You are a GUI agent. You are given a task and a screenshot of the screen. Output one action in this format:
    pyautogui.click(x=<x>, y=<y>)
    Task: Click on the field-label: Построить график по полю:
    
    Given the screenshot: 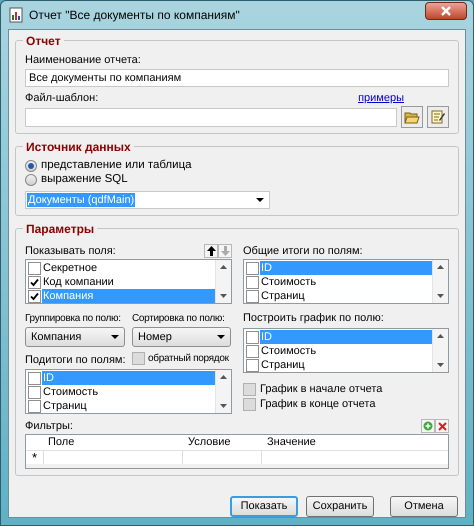 What is the action you would take?
    pyautogui.click(x=314, y=318)
    